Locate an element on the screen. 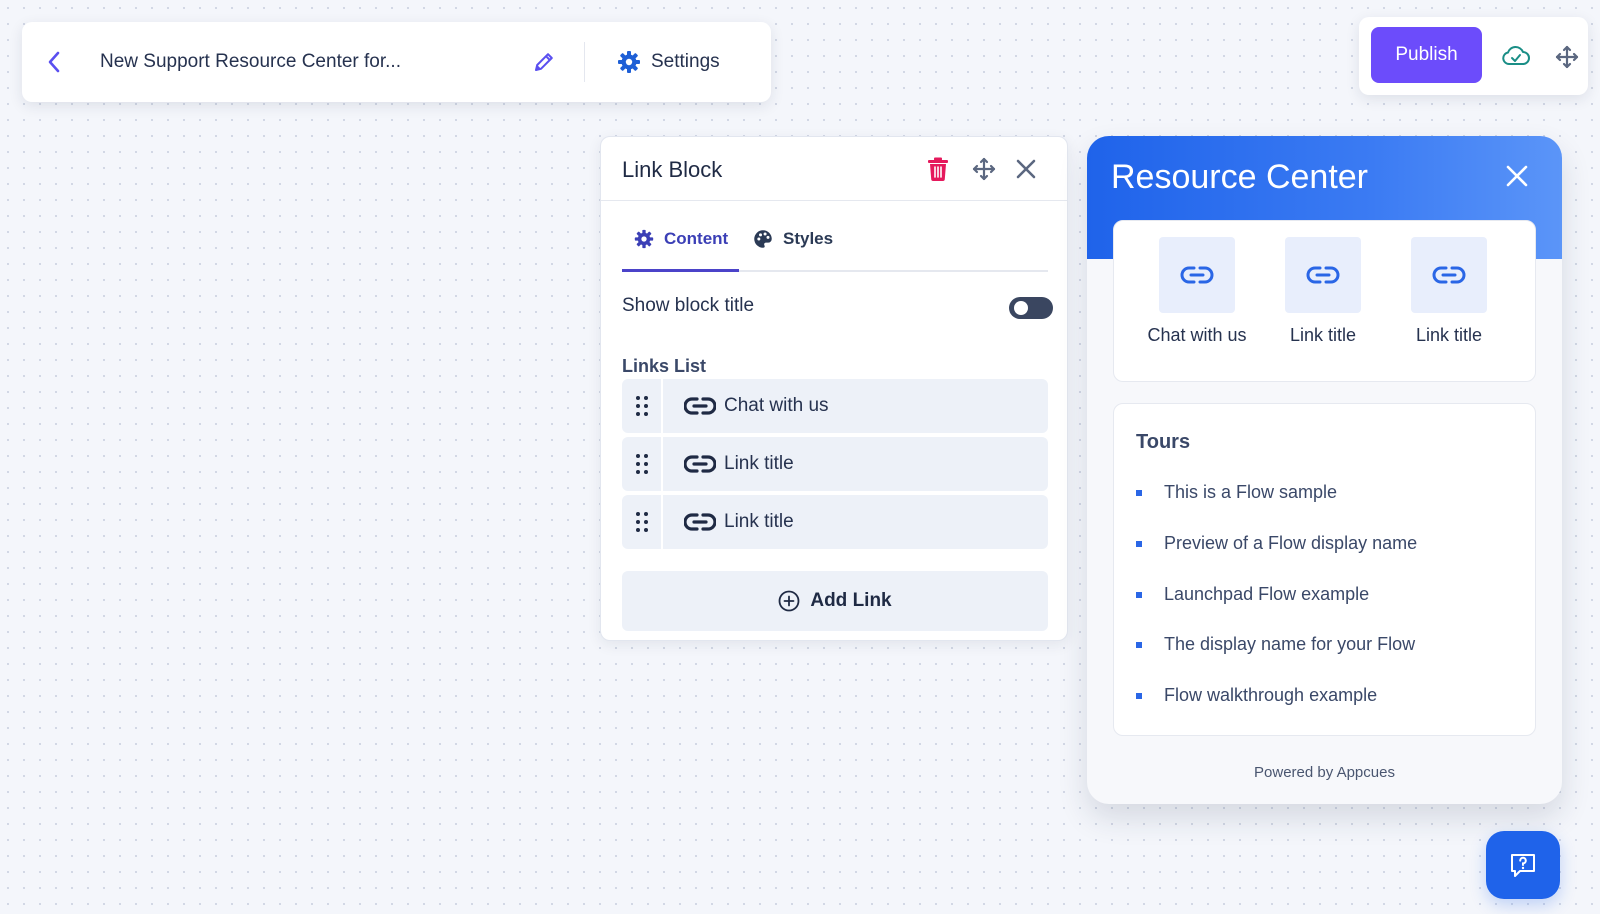  add-link-button: Add Link is located at coordinates (835, 601).